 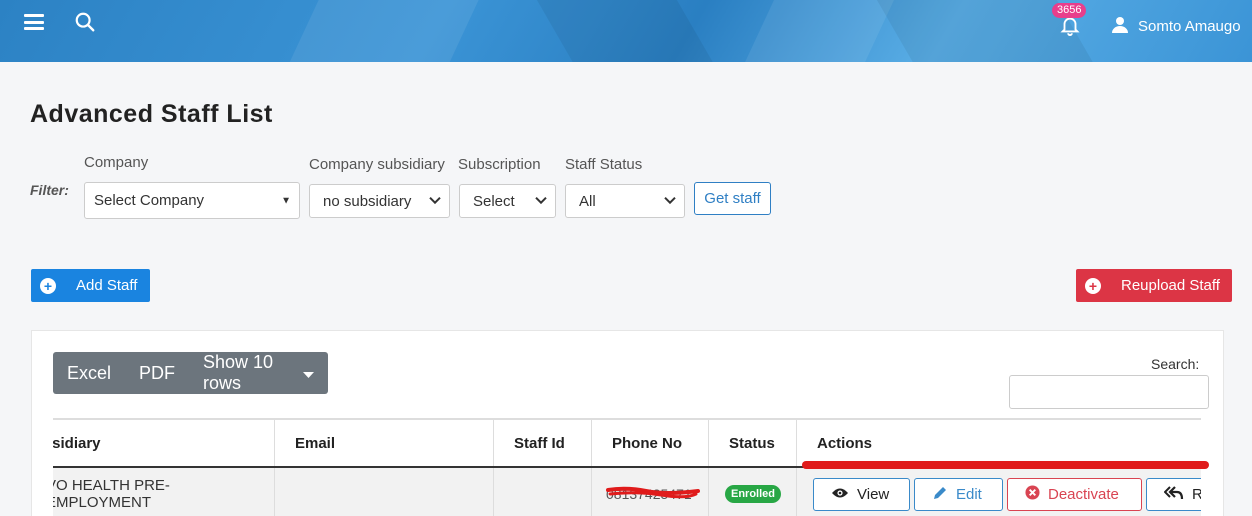 I want to click on staff-status-label: Staff Status, so click(x=604, y=164).